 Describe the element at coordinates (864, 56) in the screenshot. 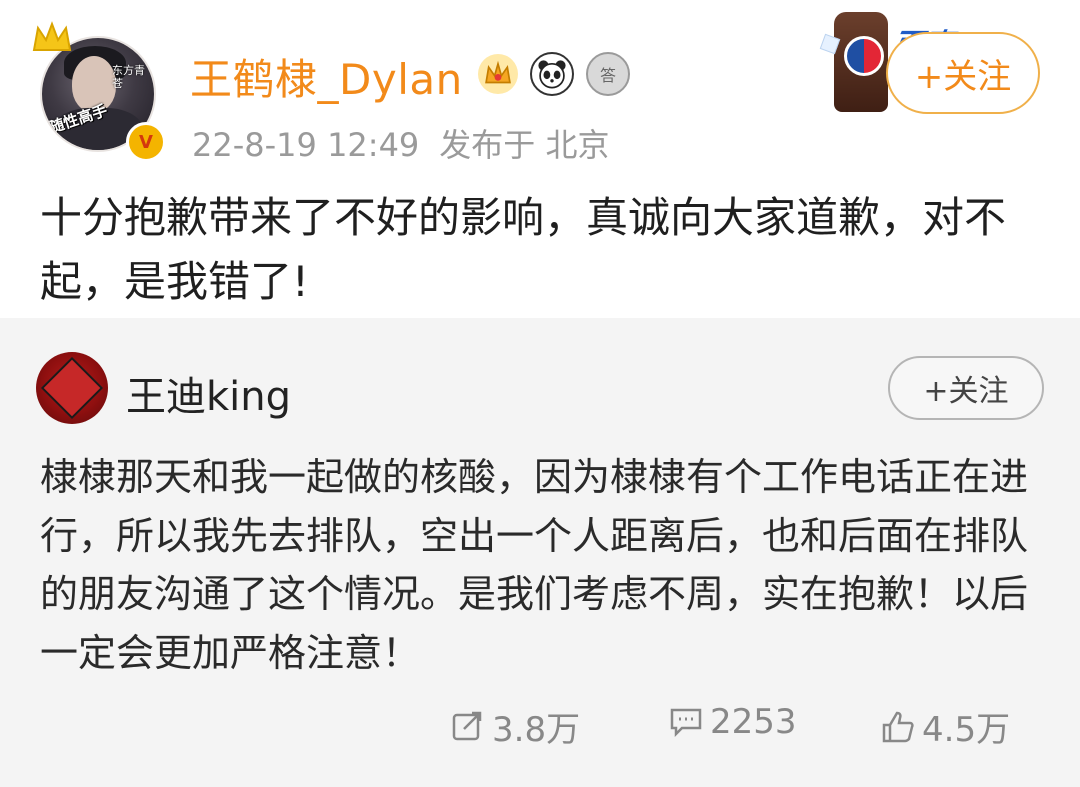

I see `pepsi-logo-icon` at that location.